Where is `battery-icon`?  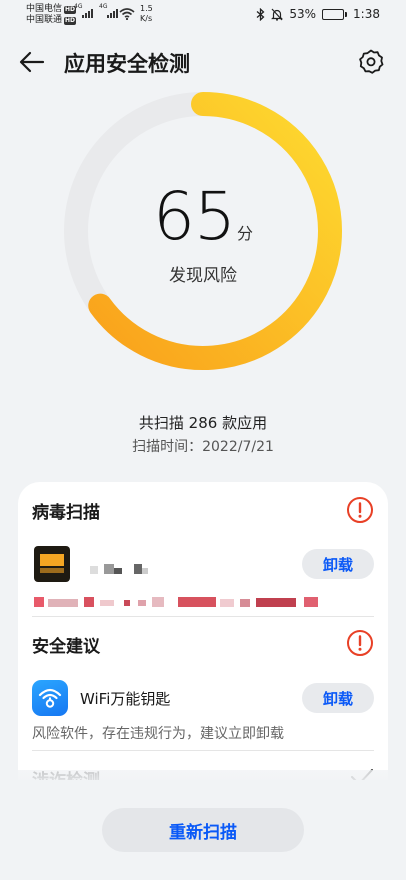 battery-icon is located at coordinates (335, 14).